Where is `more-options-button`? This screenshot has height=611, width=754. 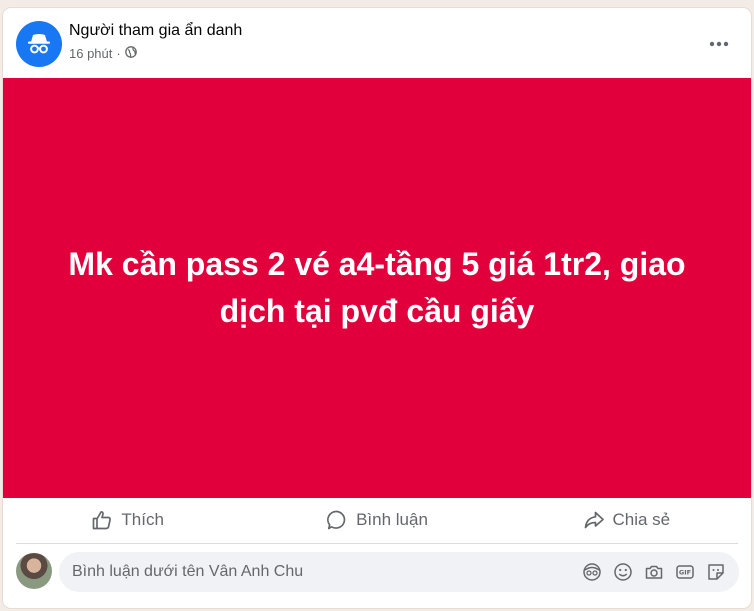
more-options-button is located at coordinates (719, 44).